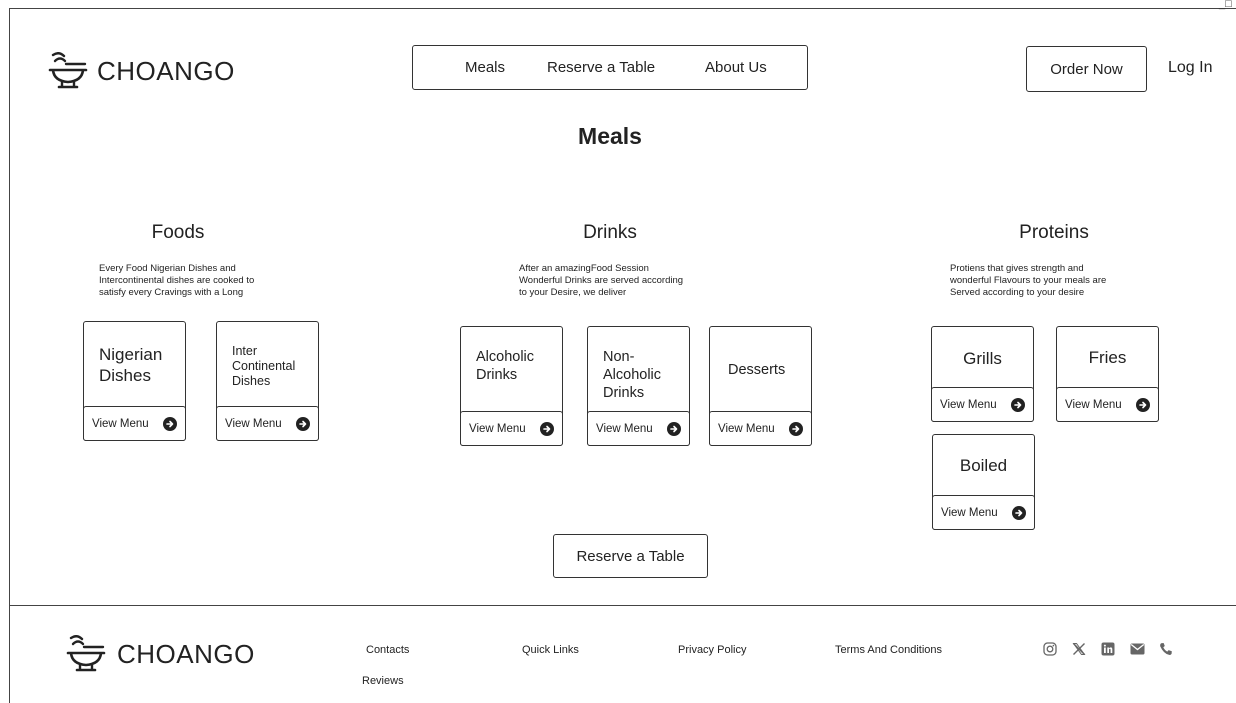 Image resolution: width=1236 pixels, height=703 pixels. What do you see at coordinates (622, 605) in the screenshot?
I see `footer-divider` at bounding box center [622, 605].